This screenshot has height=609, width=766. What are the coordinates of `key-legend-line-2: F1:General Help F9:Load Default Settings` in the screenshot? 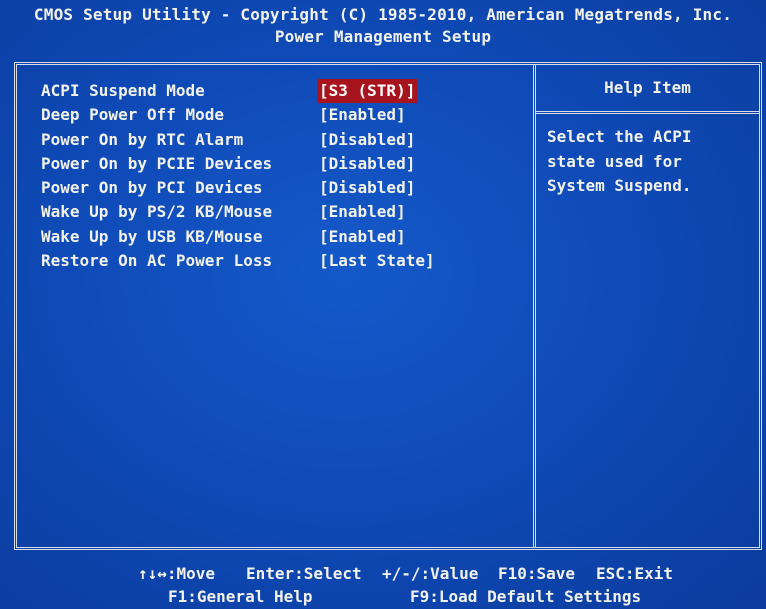 It's located at (383, 596).